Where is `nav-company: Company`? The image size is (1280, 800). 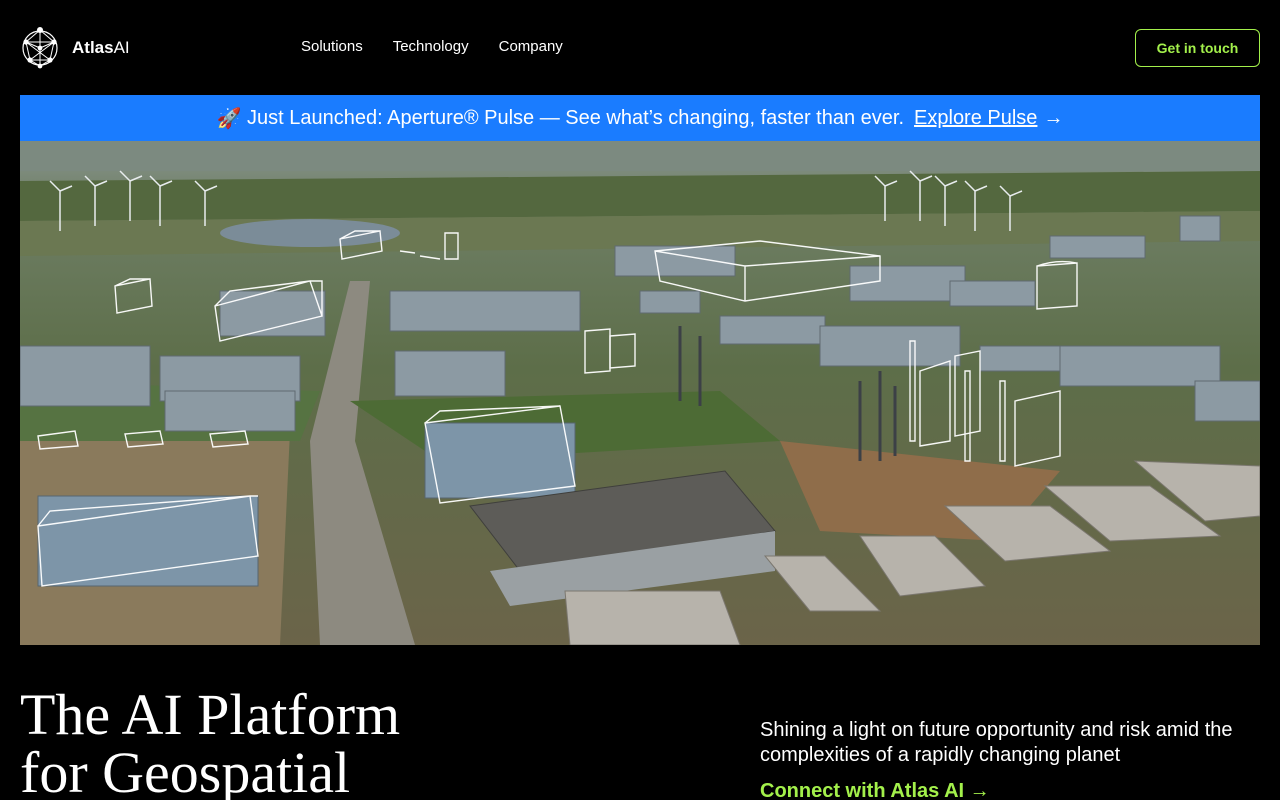
nav-company: Company is located at coordinates (531, 46).